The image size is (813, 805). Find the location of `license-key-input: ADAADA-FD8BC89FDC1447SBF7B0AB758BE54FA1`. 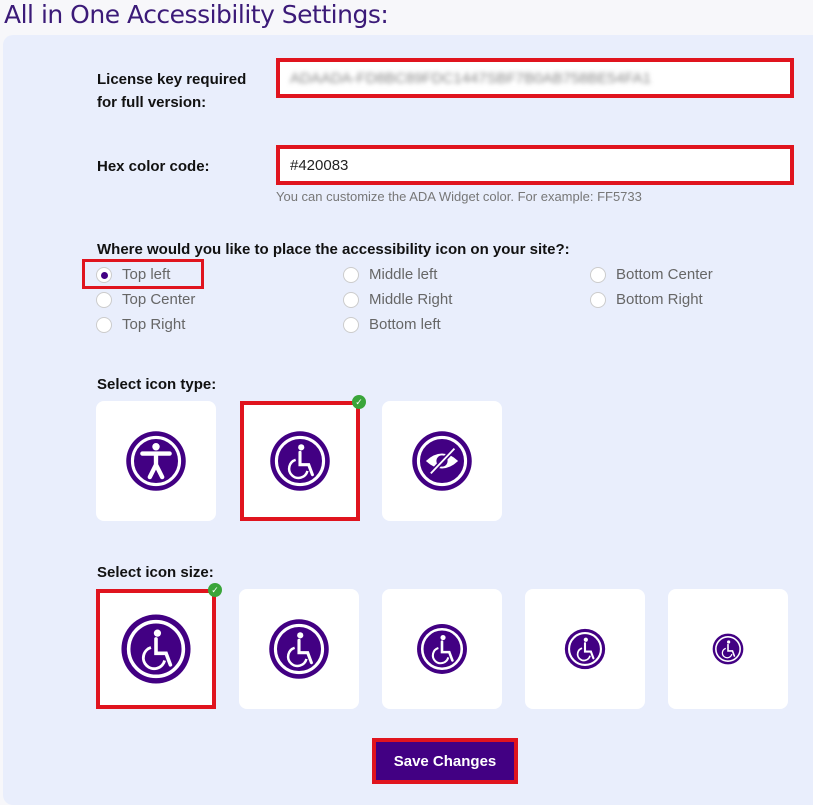

license-key-input: ADAADA-FD8BC89FDC1447SBF7B0AB758BE54FA1 is located at coordinates (535, 78).